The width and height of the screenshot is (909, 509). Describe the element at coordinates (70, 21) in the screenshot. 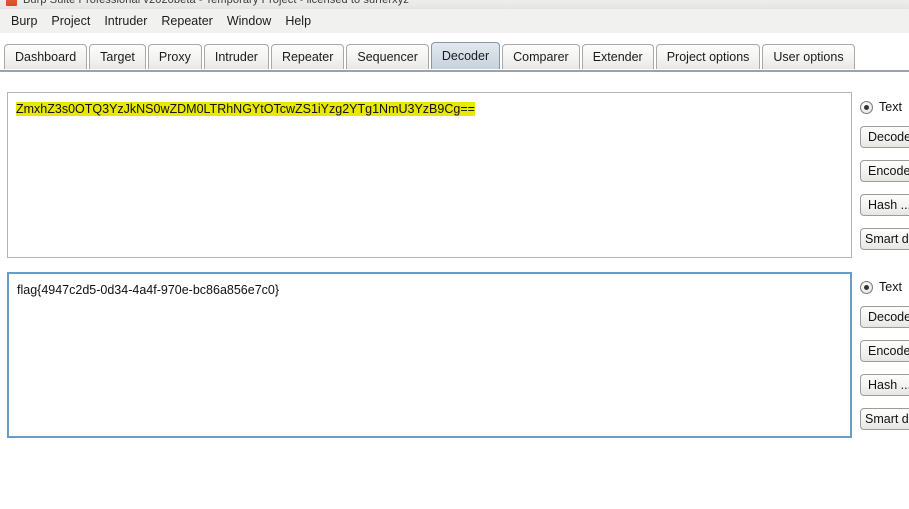

I see `menu-item-project: Project` at that location.